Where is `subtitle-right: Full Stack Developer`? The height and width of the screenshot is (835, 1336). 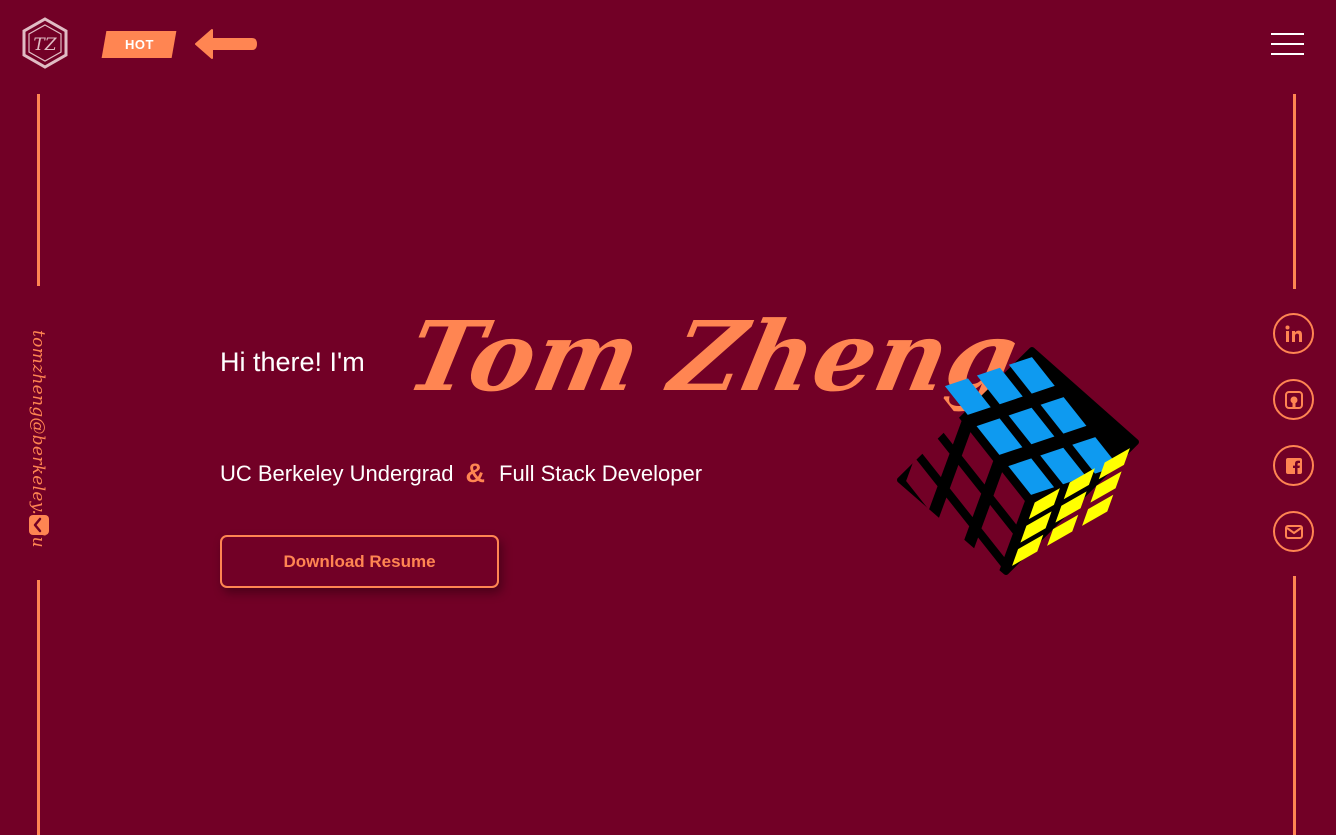
subtitle-right: Full Stack Developer is located at coordinates (601, 473).